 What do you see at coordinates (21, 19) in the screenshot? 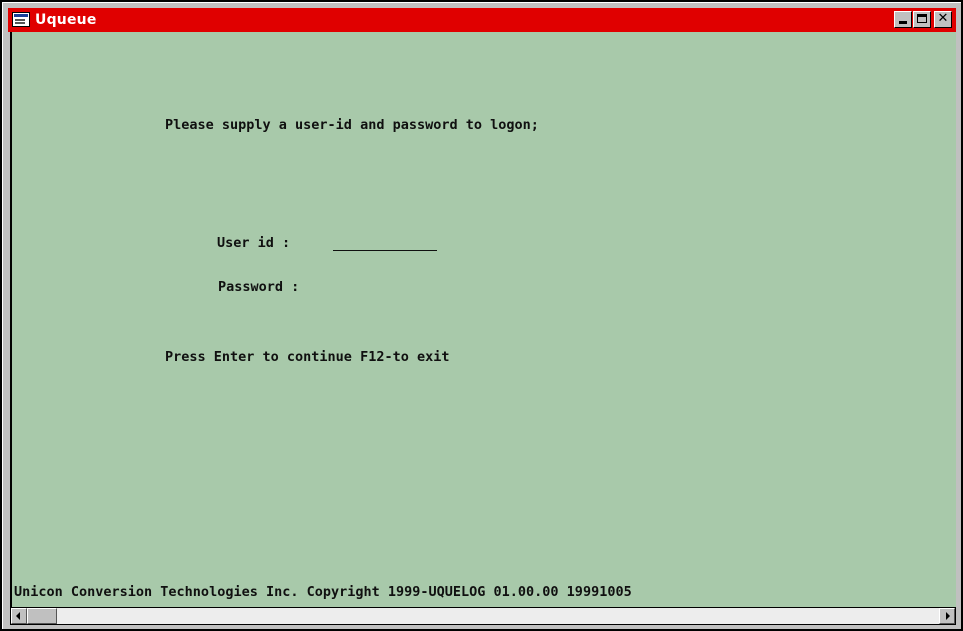
I see `terminal-app-icon` at bounding box center [21, 19].